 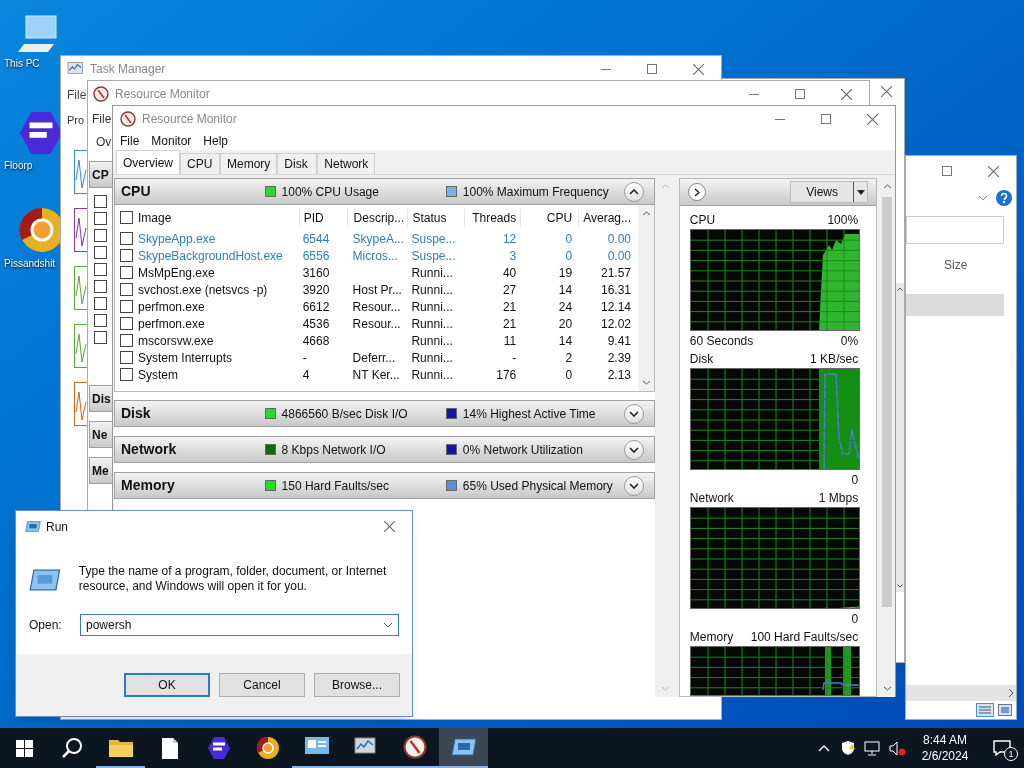 I want to click on legend-label: 100% CPU Usage, so click(x=330, y=192).